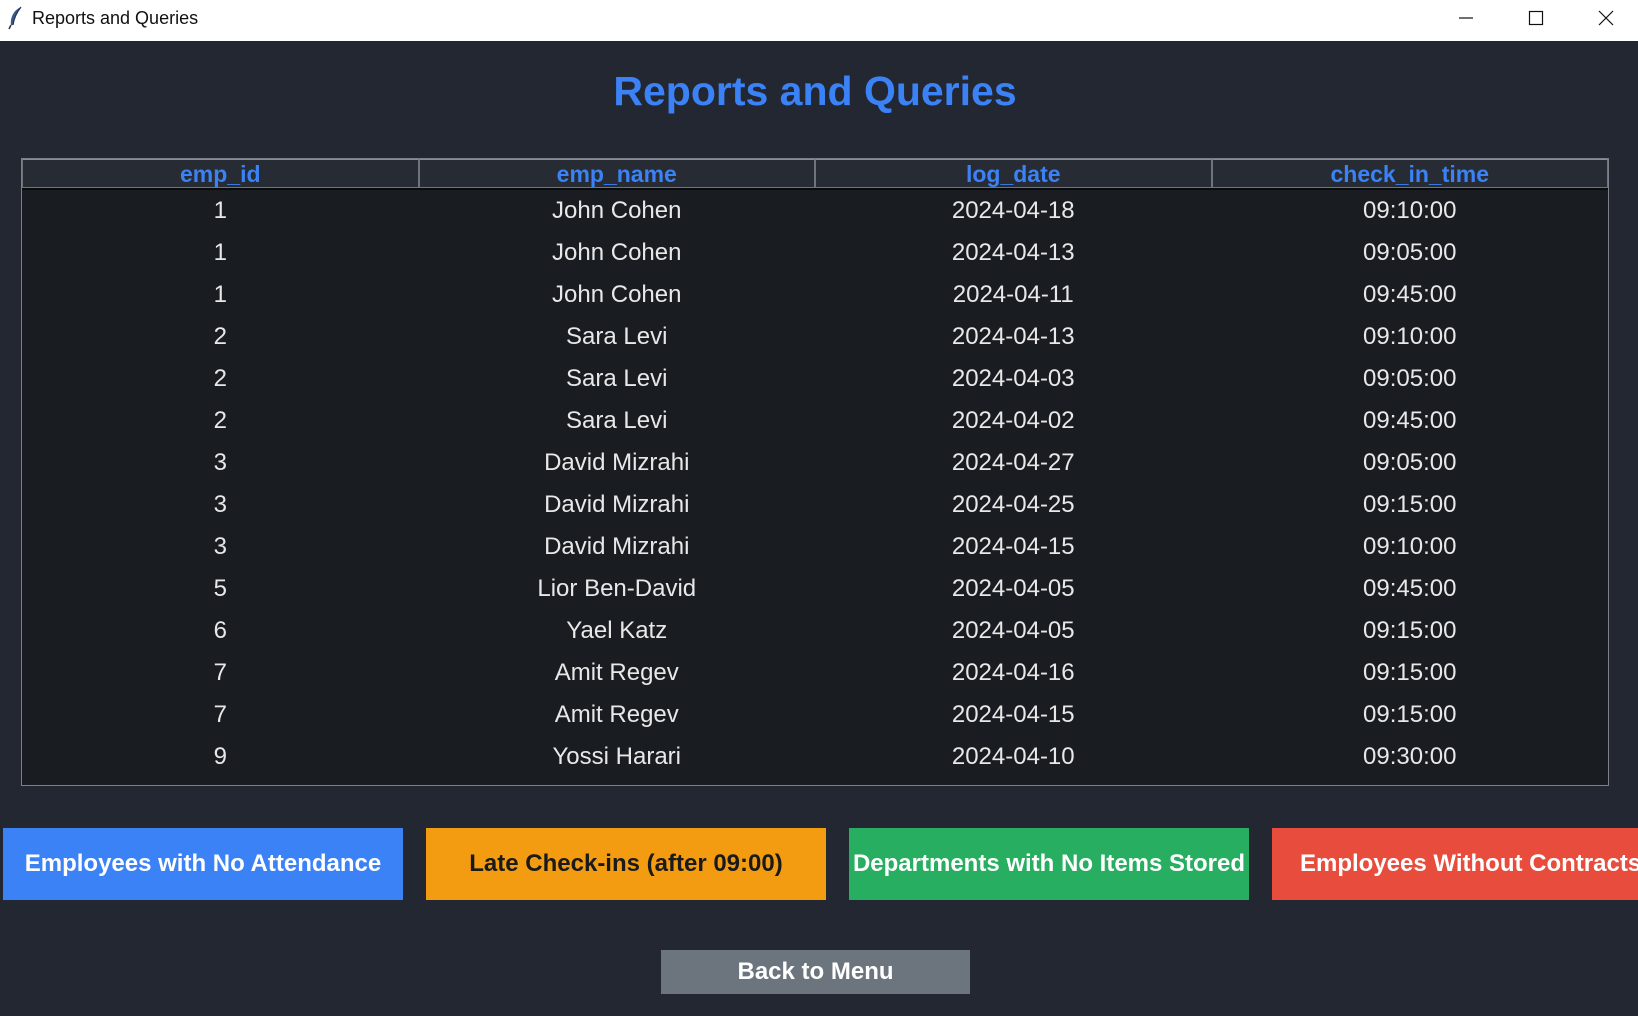 The height and width of the screenshot is (1016, 1638). I want to click on cell-emp-id: 6, so click(220, 630).